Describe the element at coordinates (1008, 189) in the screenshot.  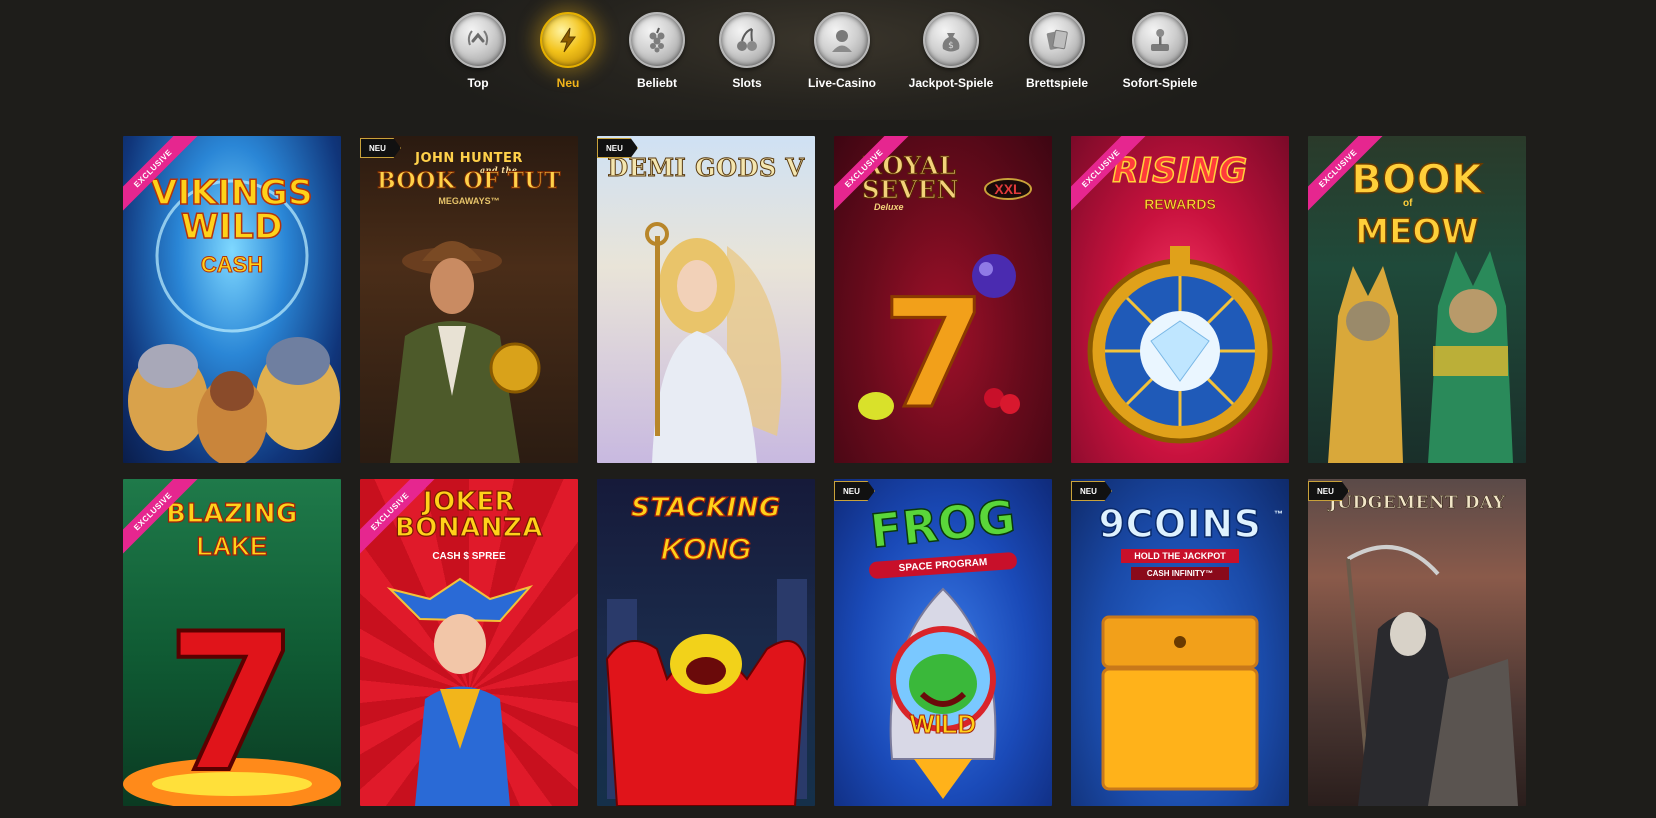
I see `xxl-badge: XXL` at that location.